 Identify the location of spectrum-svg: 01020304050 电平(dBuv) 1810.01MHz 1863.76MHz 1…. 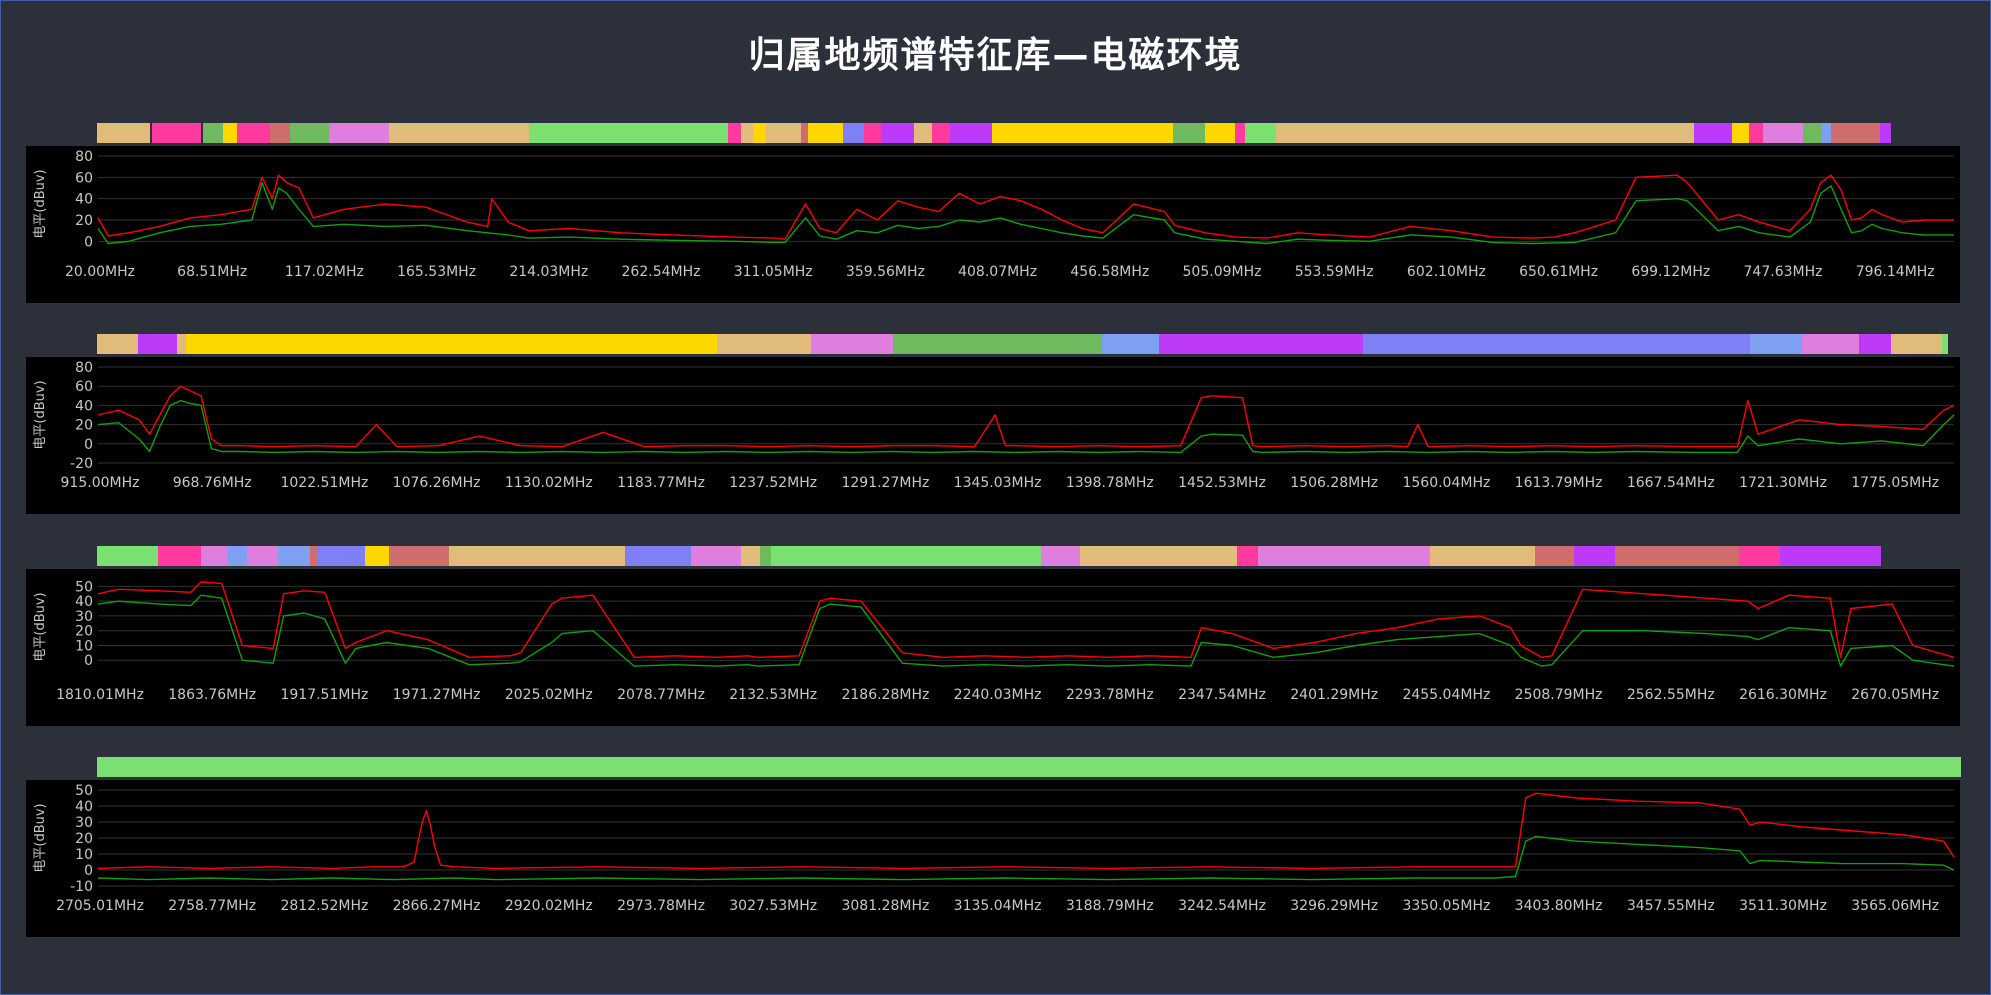
(994, 641).